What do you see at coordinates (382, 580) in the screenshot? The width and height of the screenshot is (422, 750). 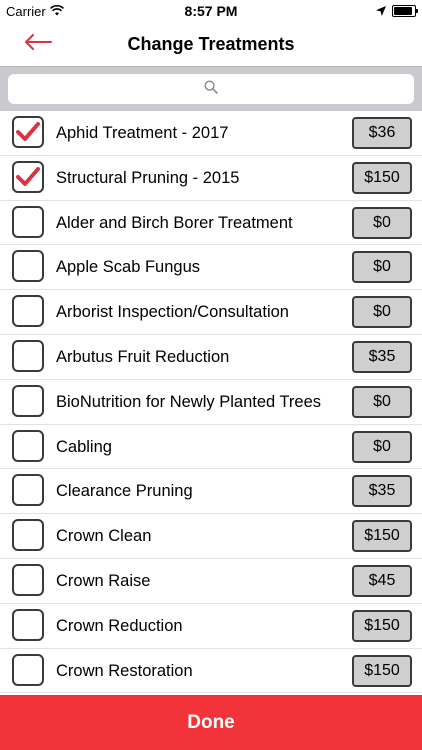 I see `treatment-price: $45` at bounding box center [382, 580].